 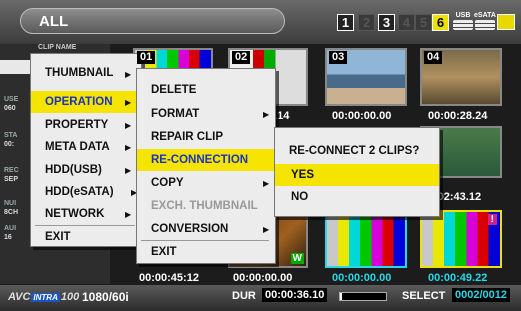 I want to click on menu-item-re-connection: RE-CONNECTION, so click(x=206, y=160).